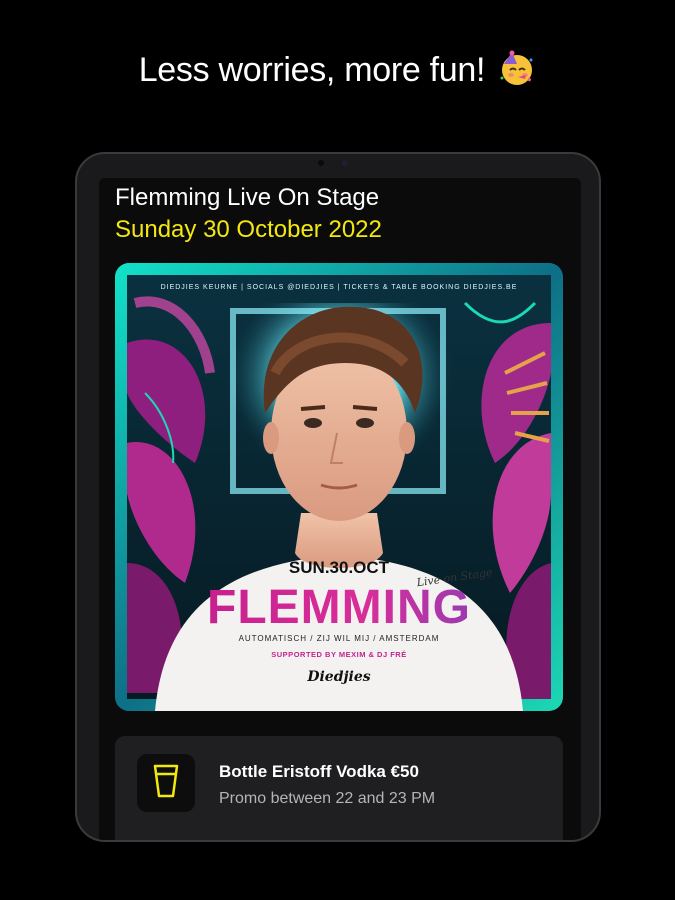 This screenshot has width=675, height=900. I want to click on headline-text: Less worries, more fun!, so click(312, 70).